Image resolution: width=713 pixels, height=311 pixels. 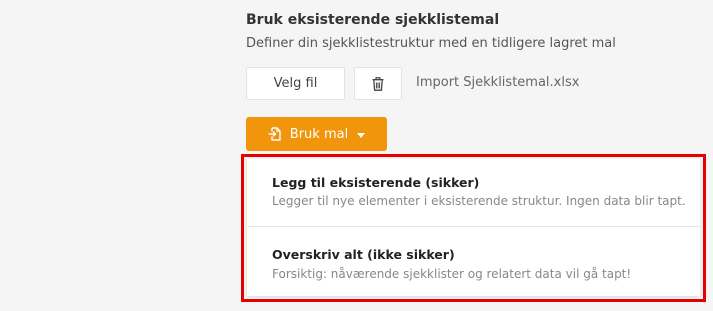 I want to click on use-template-button: Bruk mal, so click(x=316, y=134).